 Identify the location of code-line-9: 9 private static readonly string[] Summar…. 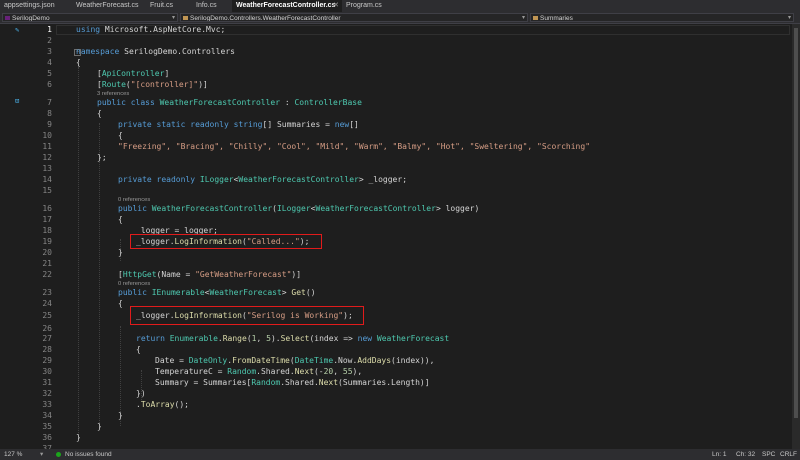
(395, 125).